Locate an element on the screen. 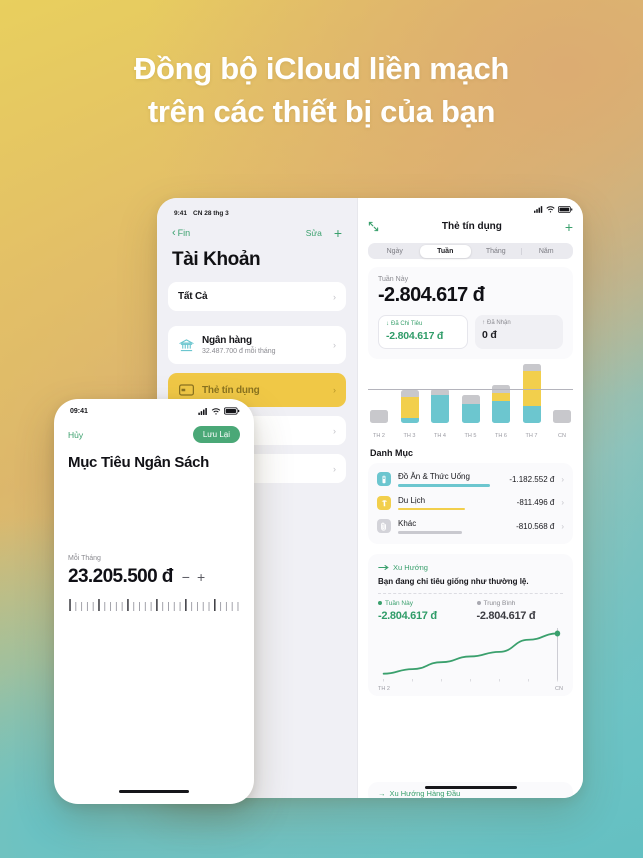  budget-goal-body: Mỗi Tháng 23.205.500 đ − + is located at coordinates (154, 584).